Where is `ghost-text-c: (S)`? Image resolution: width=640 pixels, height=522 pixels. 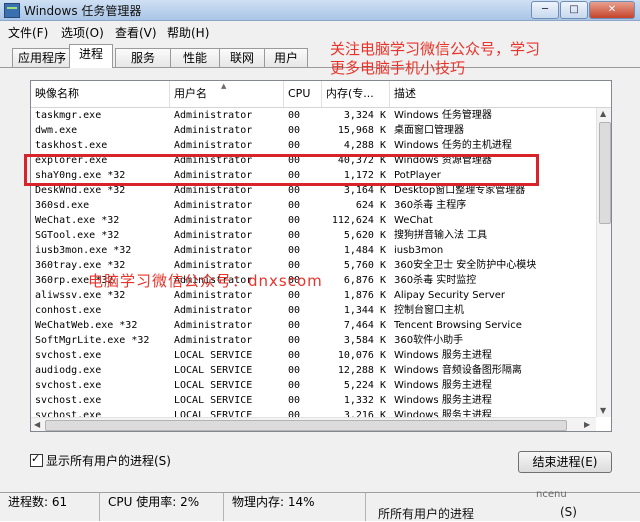
ghost-text-c: (S) is located at coordinates (568, 512).